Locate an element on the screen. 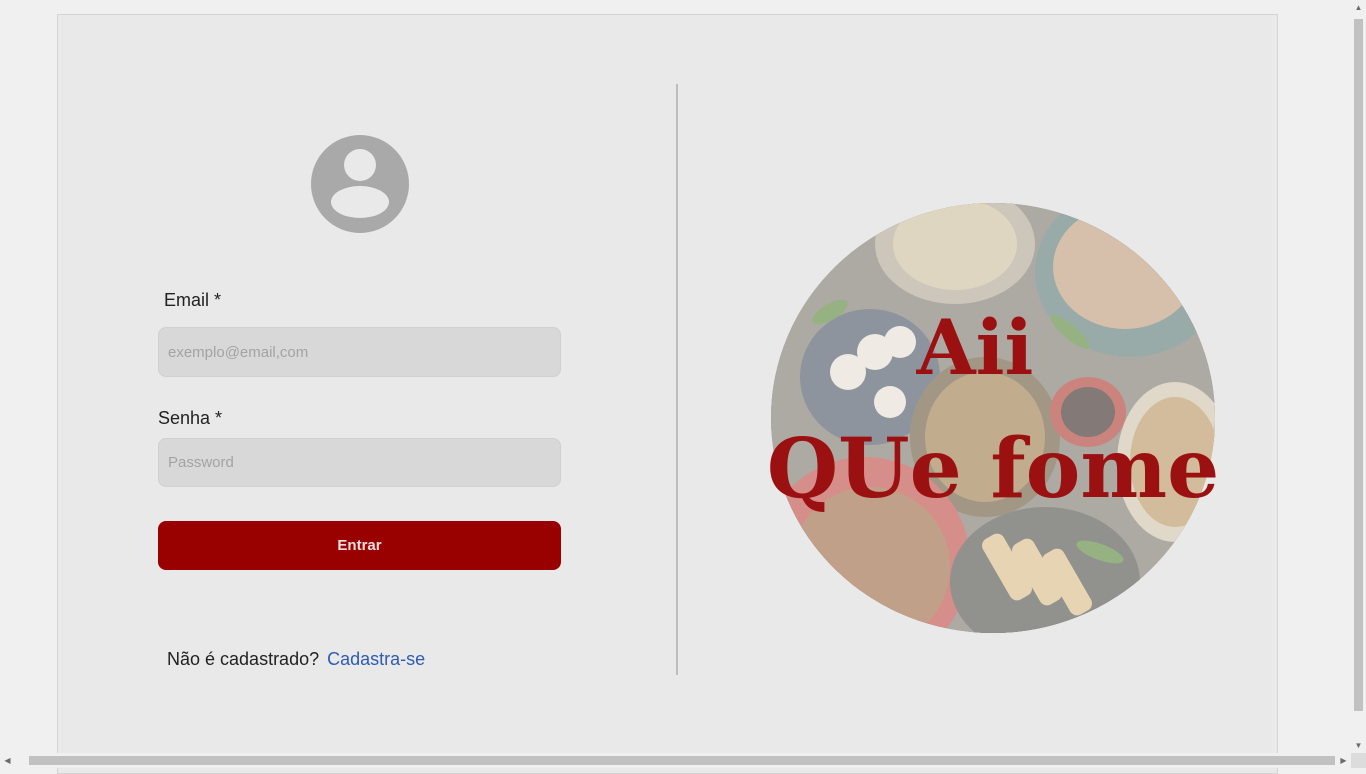 The height and width of the screenshot is (774, 1366). vertical-scrollbar: ▲ ▼ is located at coordinates (1358, 376).